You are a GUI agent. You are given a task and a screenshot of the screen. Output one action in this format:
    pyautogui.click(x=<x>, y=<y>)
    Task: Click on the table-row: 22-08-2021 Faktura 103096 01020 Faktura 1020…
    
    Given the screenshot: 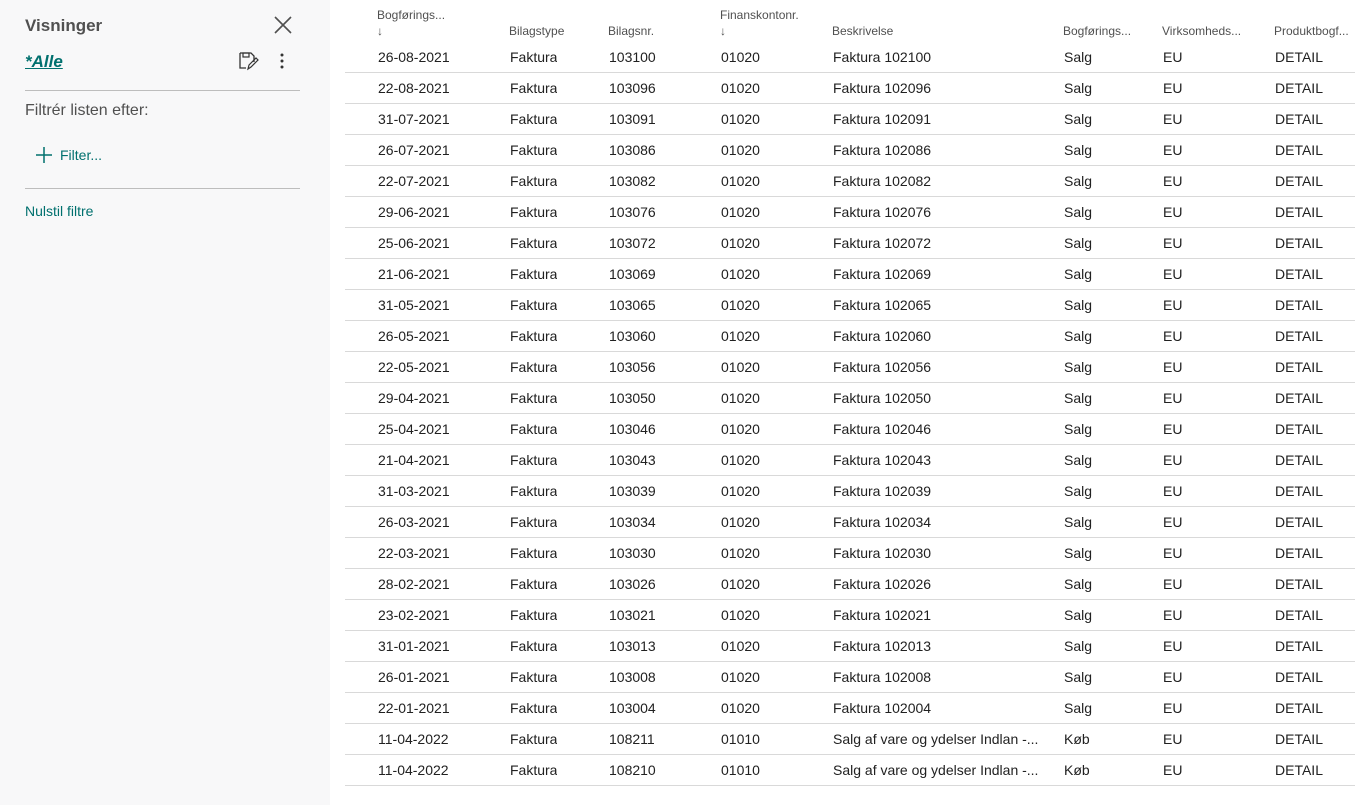 What is the action you would take?
    pyautogui.click(x=850, y=88)
    